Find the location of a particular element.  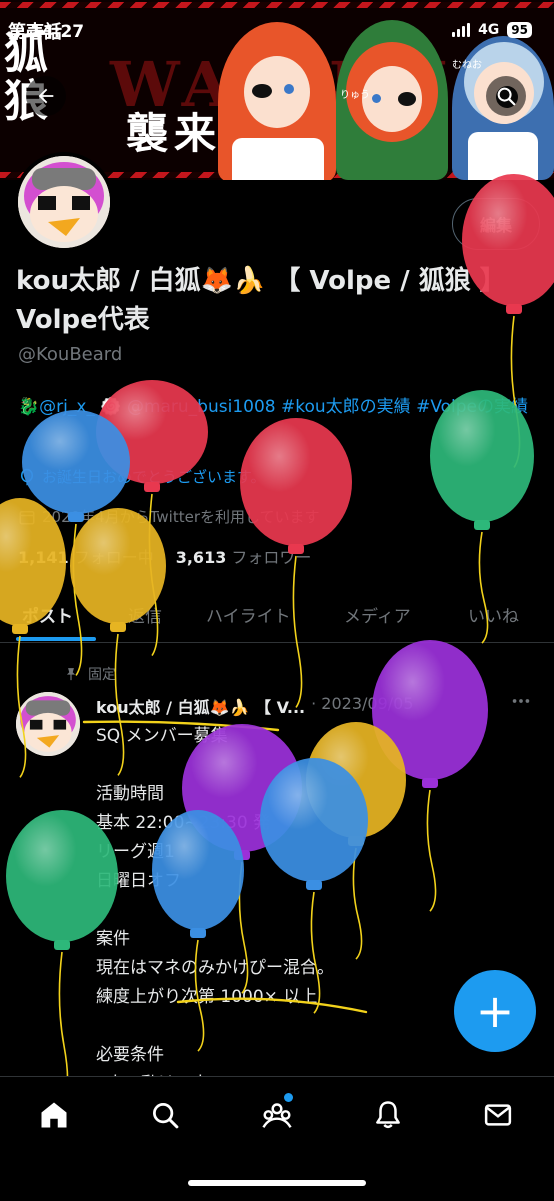

nav-messages is located at coordinates (498, 1115).